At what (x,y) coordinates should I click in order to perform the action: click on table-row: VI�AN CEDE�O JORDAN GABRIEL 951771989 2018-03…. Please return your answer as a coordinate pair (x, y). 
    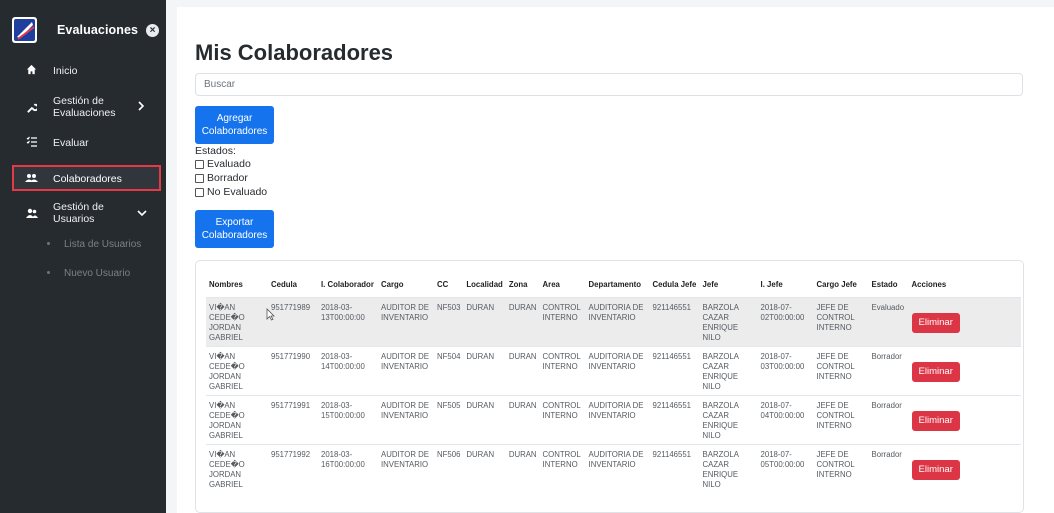
    Looking at the image, I should click on (613, 321).